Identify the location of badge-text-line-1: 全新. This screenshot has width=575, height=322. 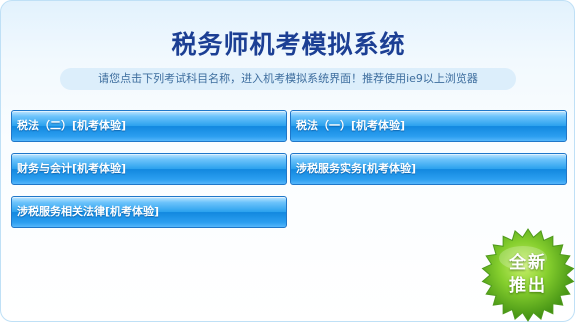
(528, 263).